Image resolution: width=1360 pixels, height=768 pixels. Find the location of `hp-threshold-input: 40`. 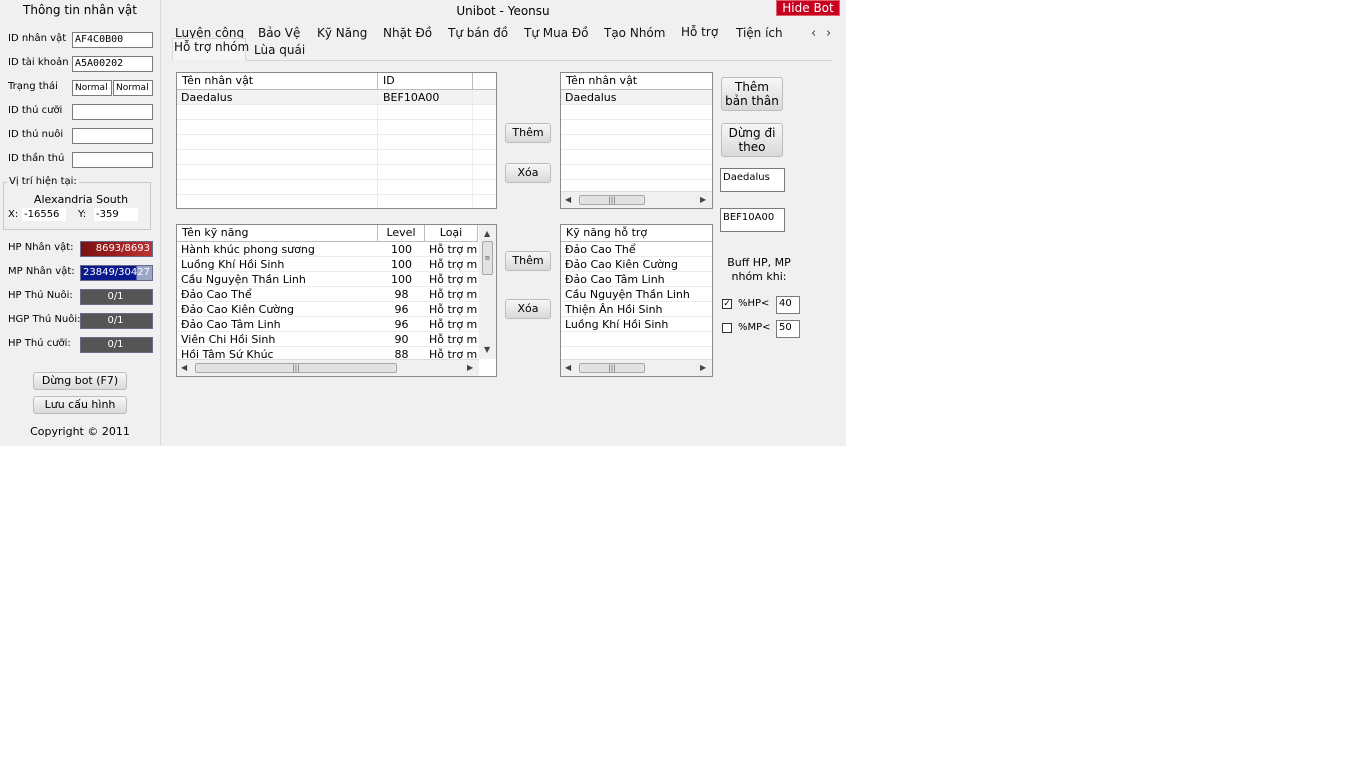

hp-threshold-input: 40 is located at coordinates (788, 305).